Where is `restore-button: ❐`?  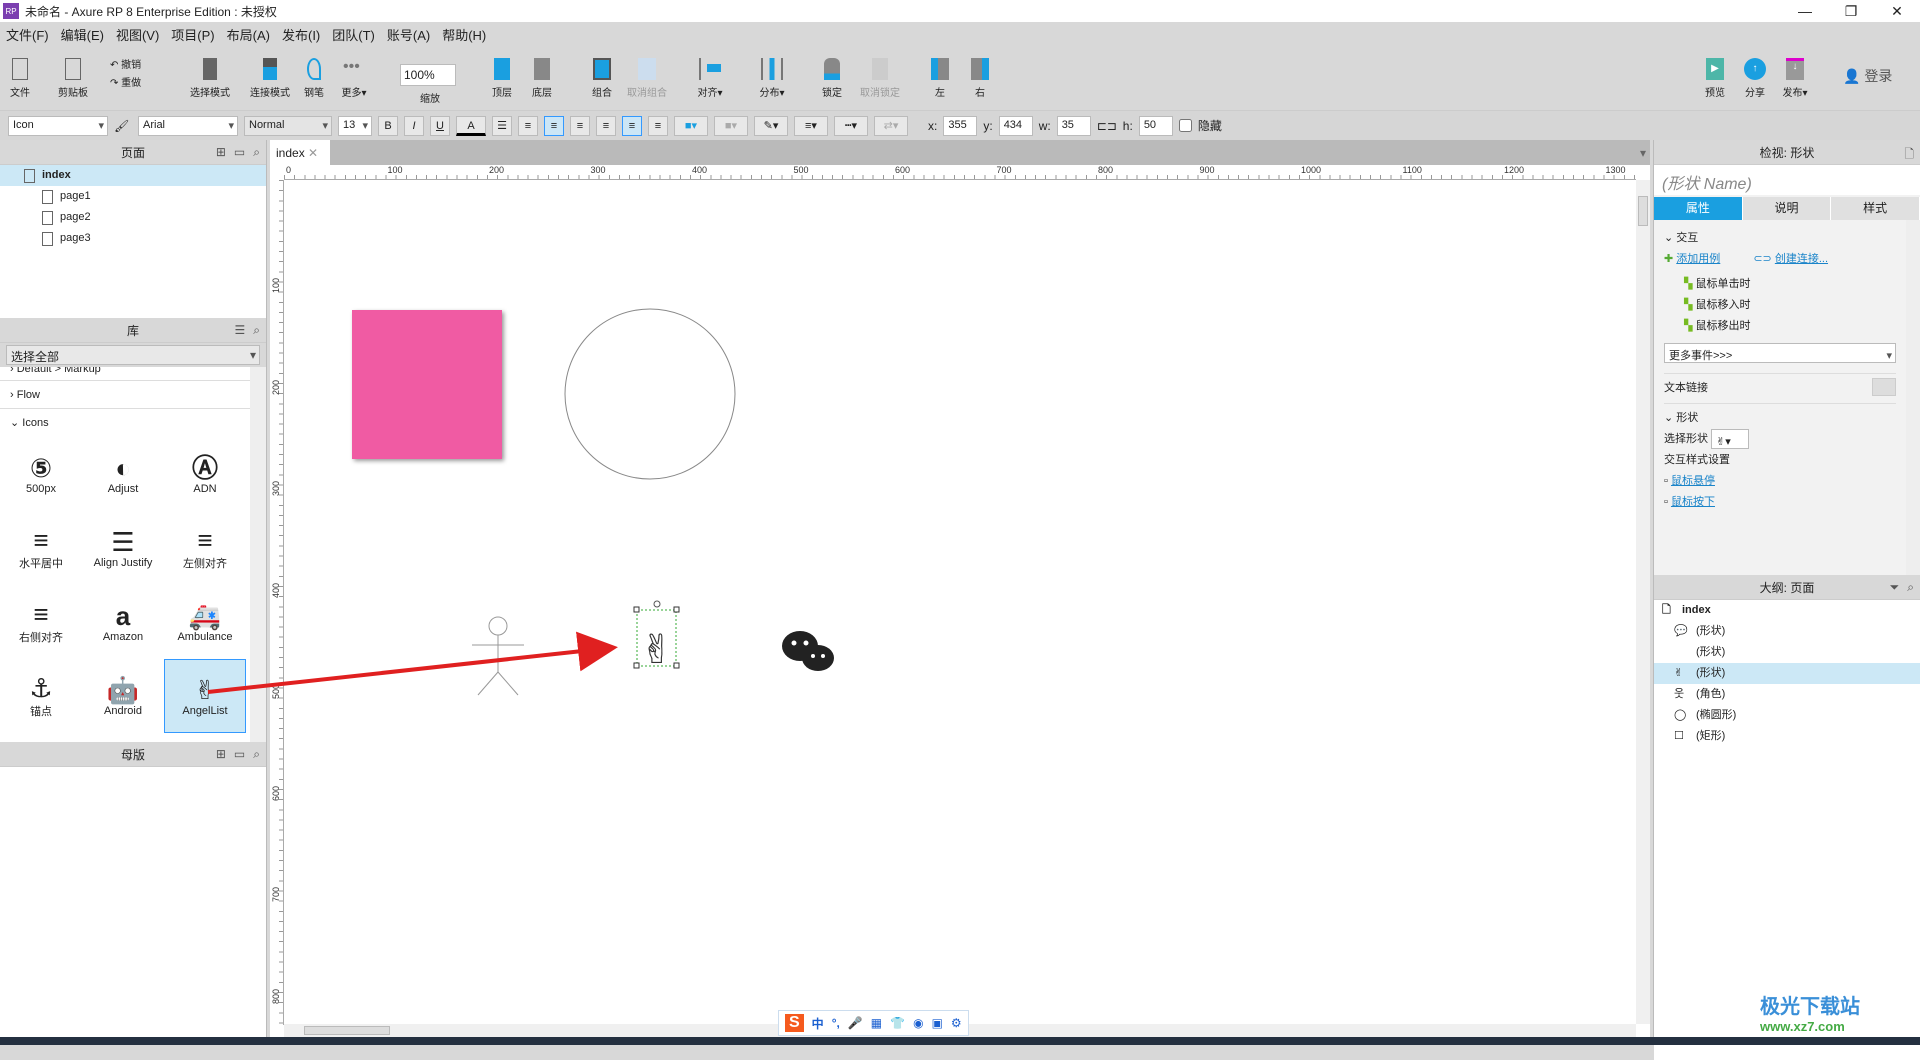
restore-button: ❐ is located at coordinates (1851, 11).